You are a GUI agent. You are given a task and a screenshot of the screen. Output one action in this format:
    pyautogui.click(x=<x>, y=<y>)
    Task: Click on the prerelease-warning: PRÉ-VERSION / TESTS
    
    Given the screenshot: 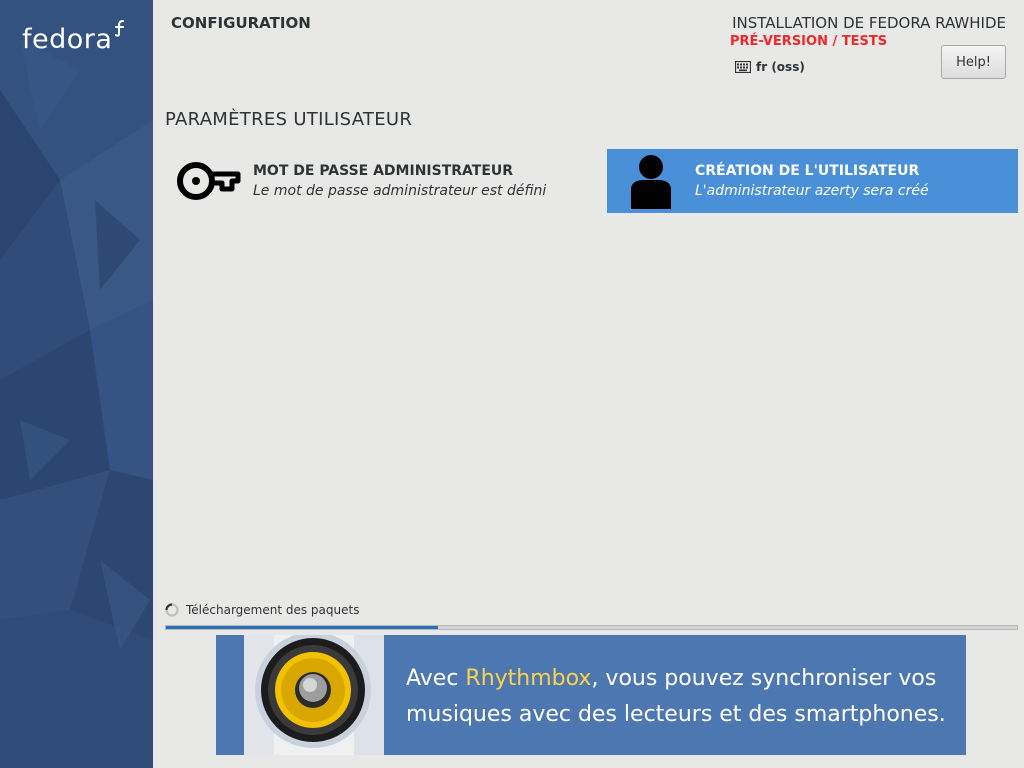 What is the action you would take?
    pyautogui.click(x=809, y=41)
    